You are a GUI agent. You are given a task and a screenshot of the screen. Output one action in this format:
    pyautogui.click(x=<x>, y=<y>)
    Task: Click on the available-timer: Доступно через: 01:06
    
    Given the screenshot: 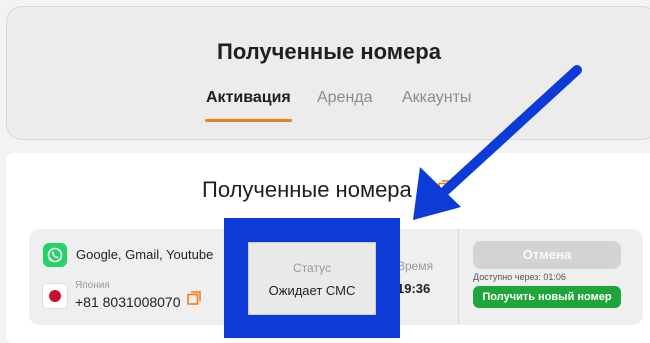 What is the action you would take?
    pyautogui.click(x=519, y=277)
    